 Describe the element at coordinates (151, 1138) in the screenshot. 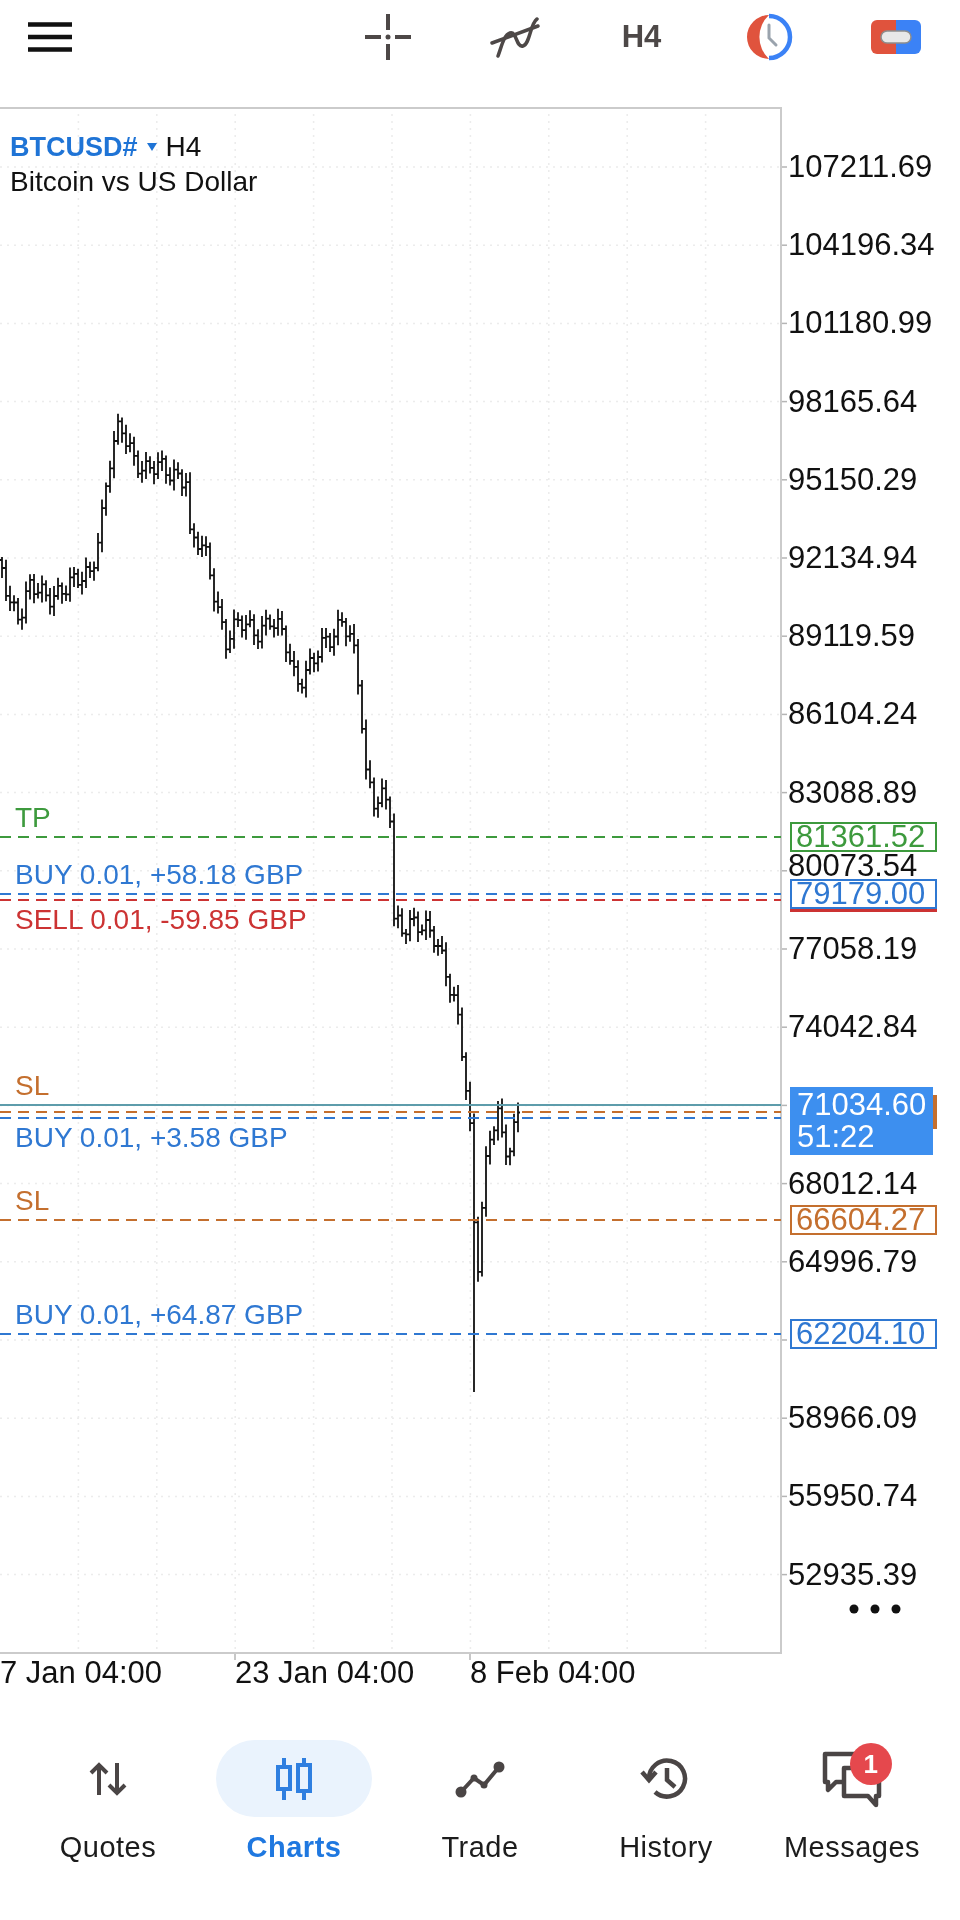

I see `level-label: BUY 0.01, +3.58 GBP` at that location.